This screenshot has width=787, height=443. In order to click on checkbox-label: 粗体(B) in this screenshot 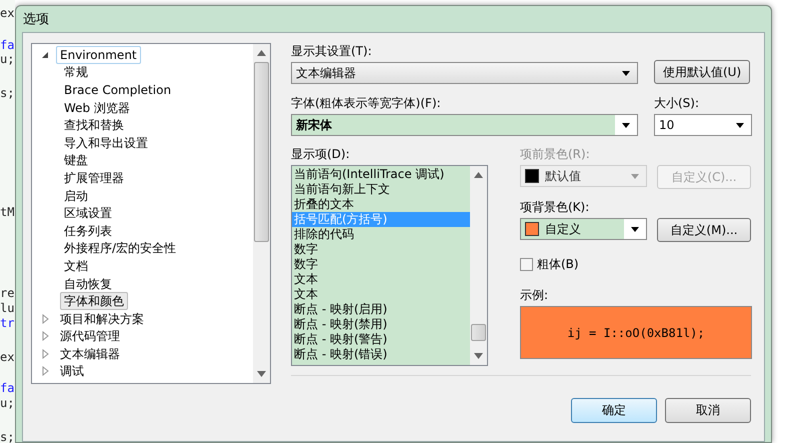, I will do `click(558, 264)`.